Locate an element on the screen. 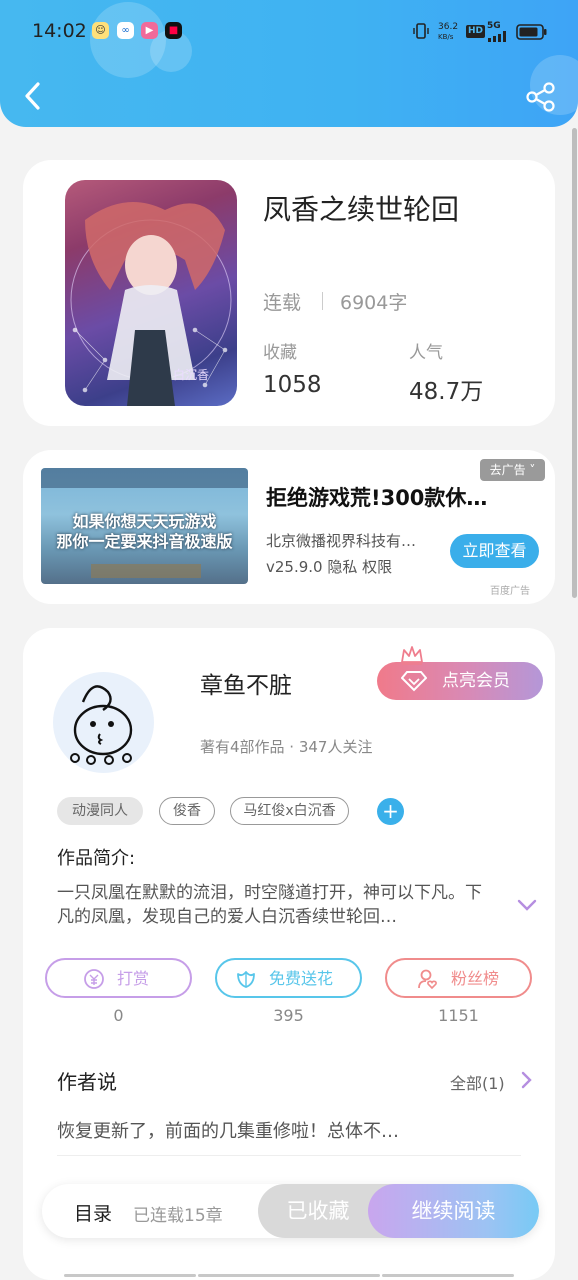 This screenshot has width=578, height=1280. status-bar: 14:02 ☺ ∞ ▶ ■ 36.2 KB/s HD 5G is located at coordinates (289, 31).